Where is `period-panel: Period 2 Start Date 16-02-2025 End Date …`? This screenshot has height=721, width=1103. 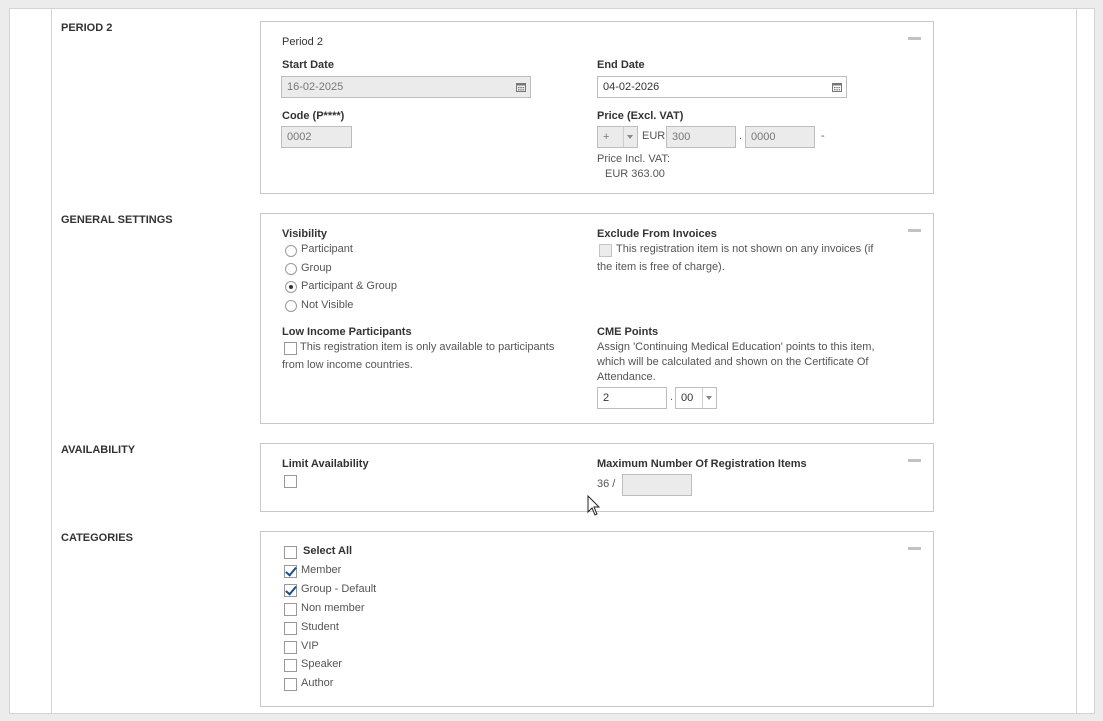
period-panel: Period 2 Start Date 16-02-2025 End Date … is located at coordinates (597, 107).